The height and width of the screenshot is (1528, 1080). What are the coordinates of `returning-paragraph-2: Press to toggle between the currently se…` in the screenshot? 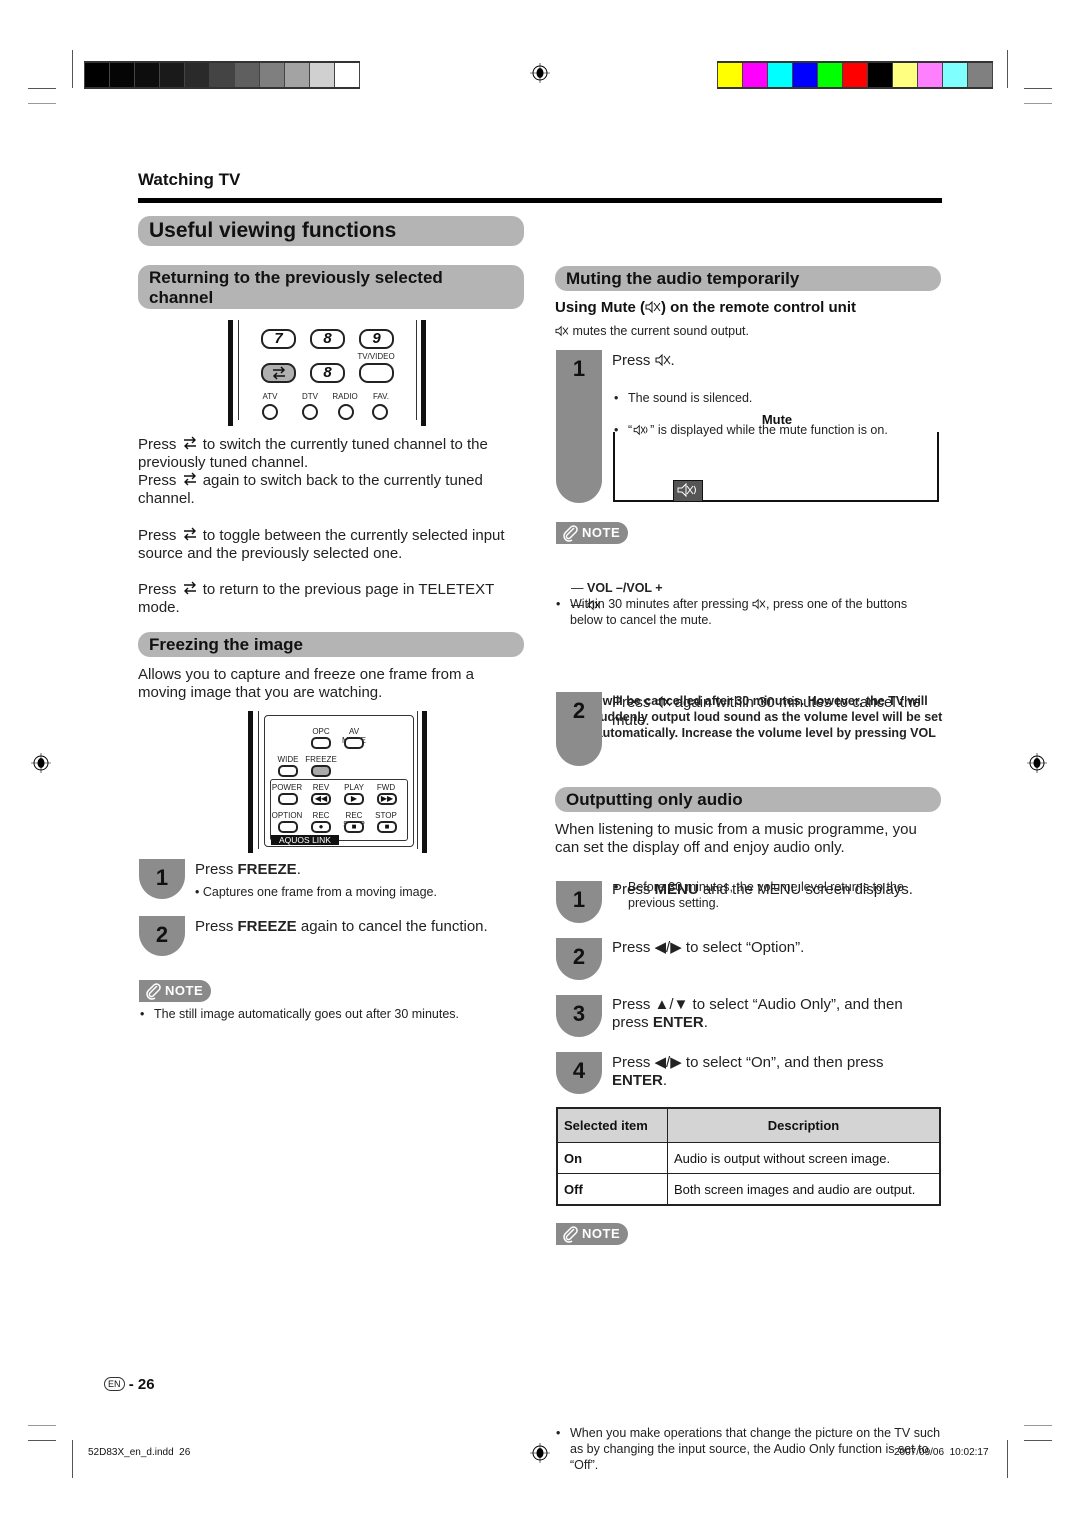 It's located at (321, 544).